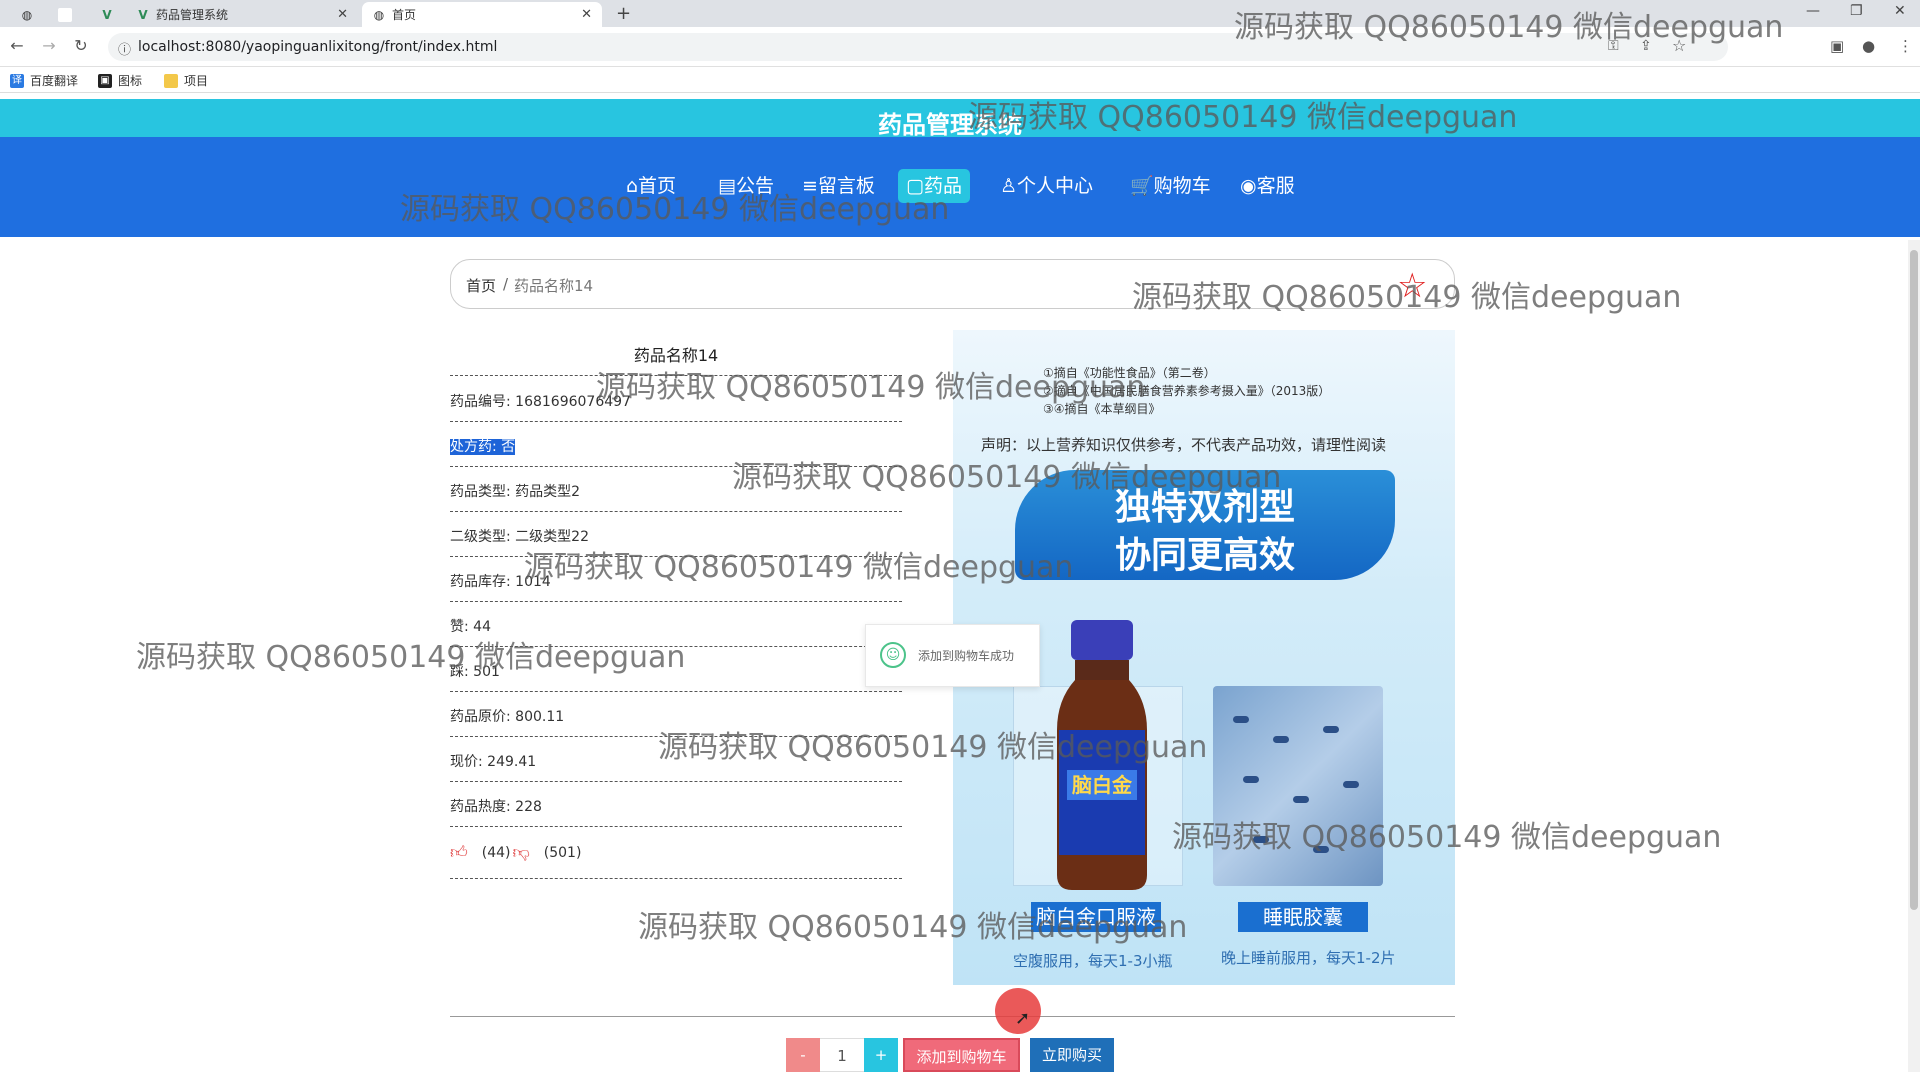  What do you see at coordinates (515, 492) in the screenshot?
I see `field-drug-type: 药品类型: 药品类型2` at bounding box center [515, 492].